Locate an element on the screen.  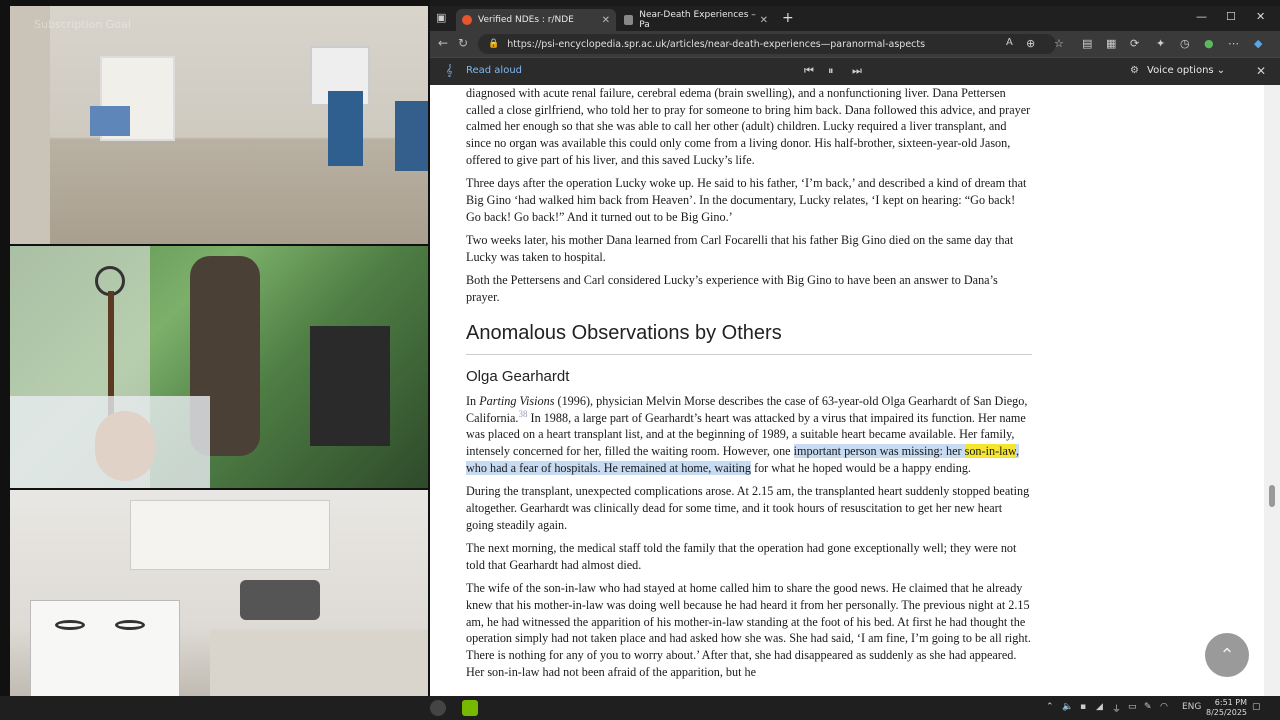
pause-icon: ⏸ is located at coordinates (831, 71).